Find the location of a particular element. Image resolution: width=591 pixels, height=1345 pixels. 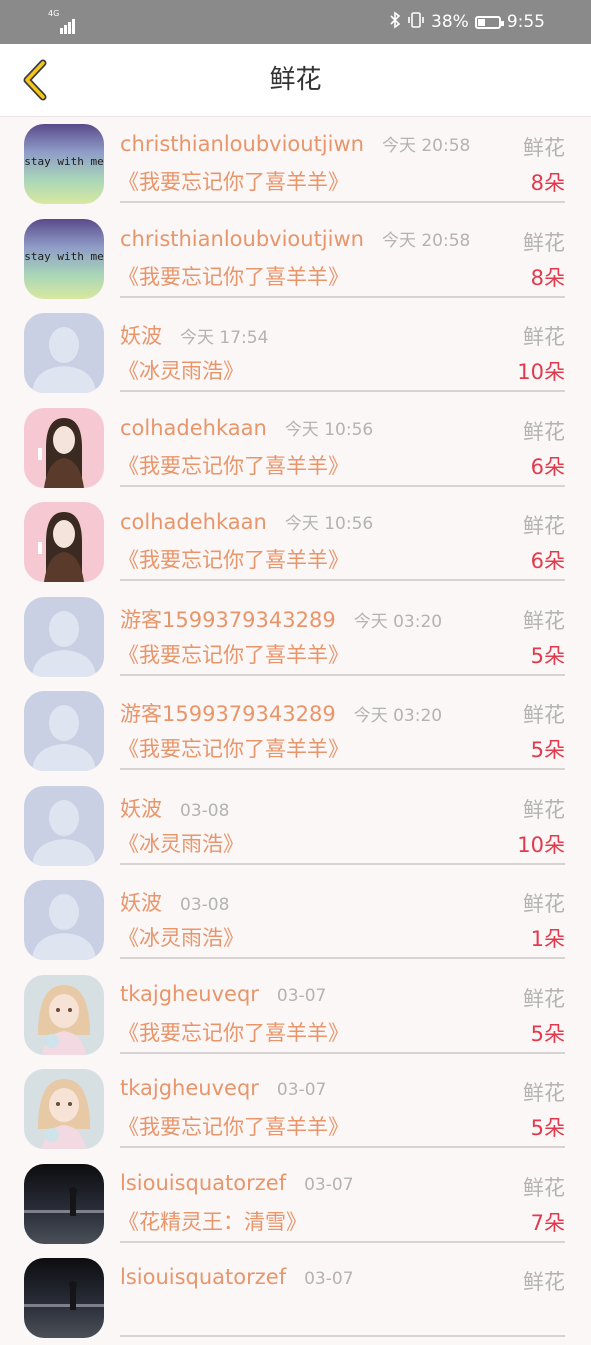

battery-percent: 38% is located at coordinates (450, 22).